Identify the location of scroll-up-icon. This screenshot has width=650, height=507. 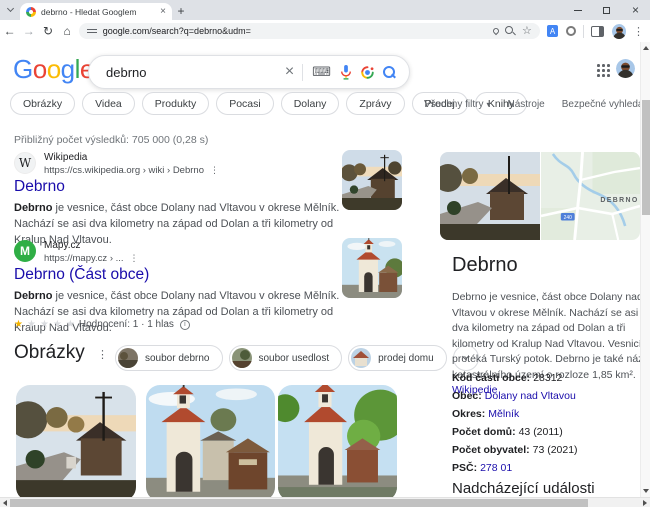
(646, 48).